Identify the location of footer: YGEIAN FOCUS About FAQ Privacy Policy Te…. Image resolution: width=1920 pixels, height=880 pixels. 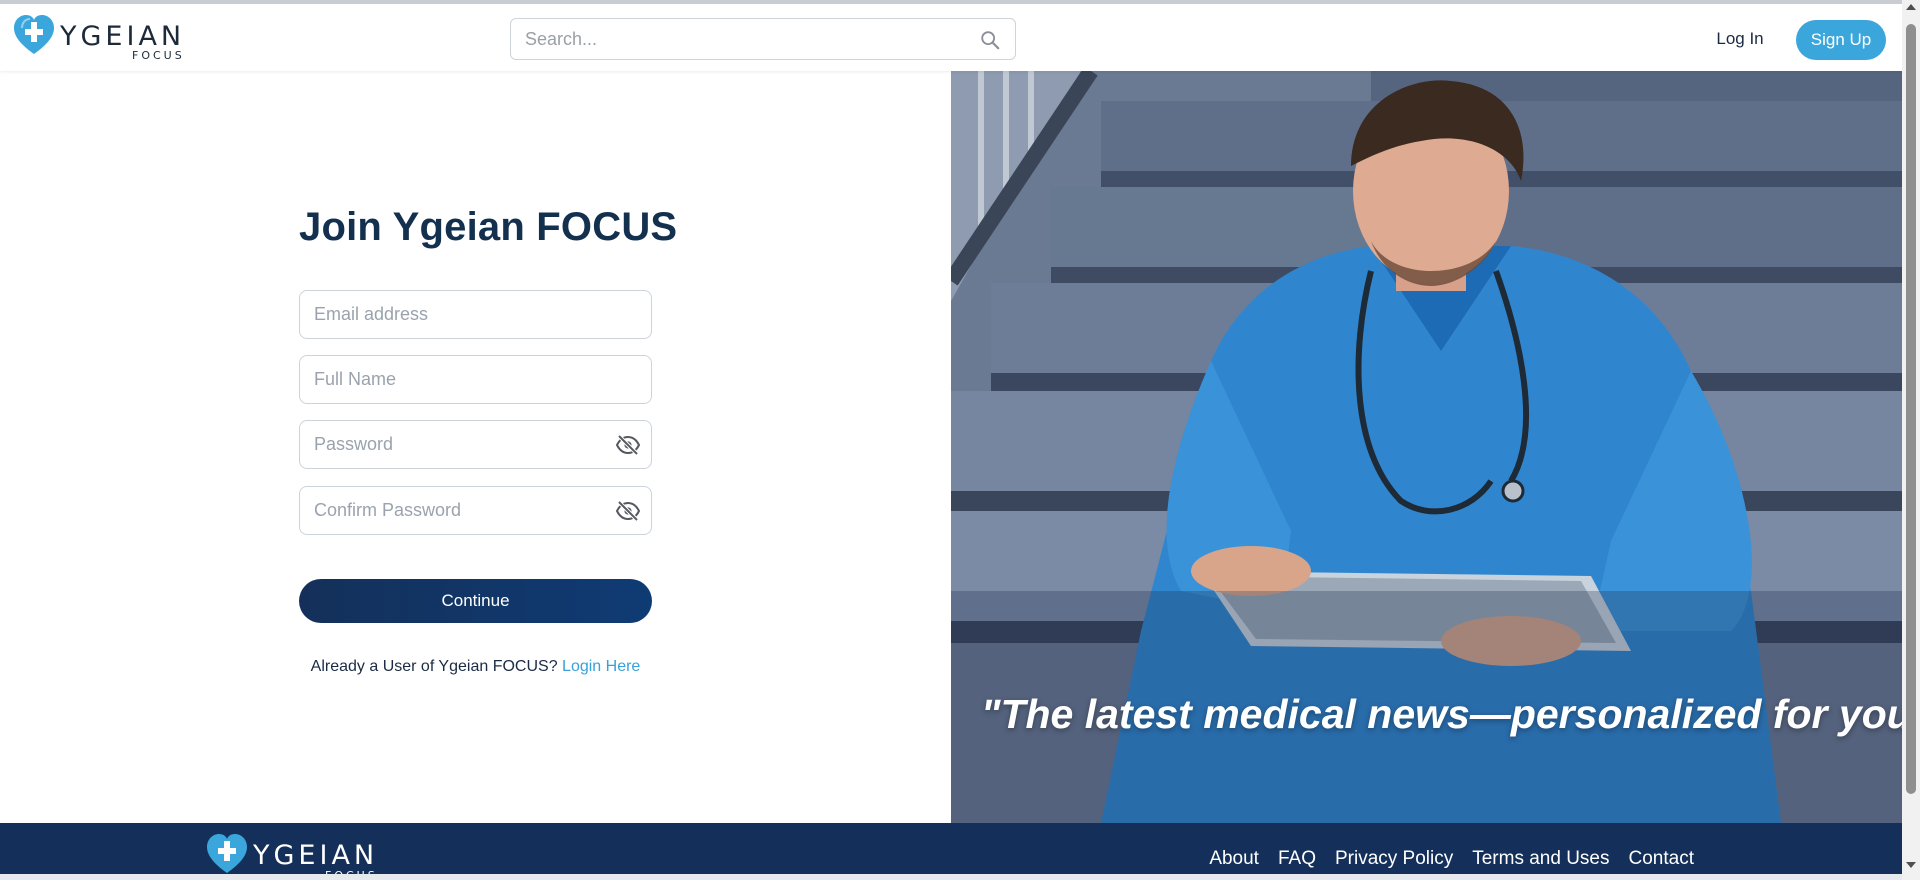
(951, 851).